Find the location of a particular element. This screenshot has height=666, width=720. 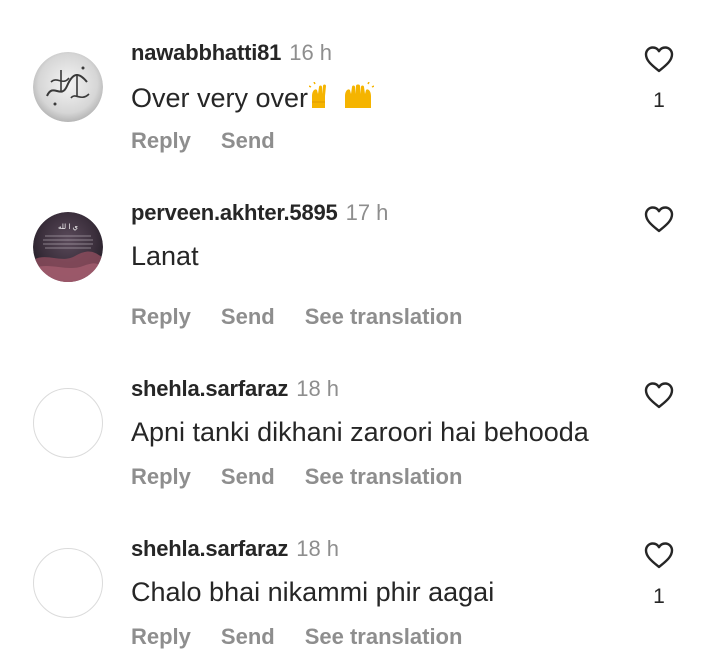

dark-photo-avatar-icon: ي ا لله is located at coordinates (68, 247).